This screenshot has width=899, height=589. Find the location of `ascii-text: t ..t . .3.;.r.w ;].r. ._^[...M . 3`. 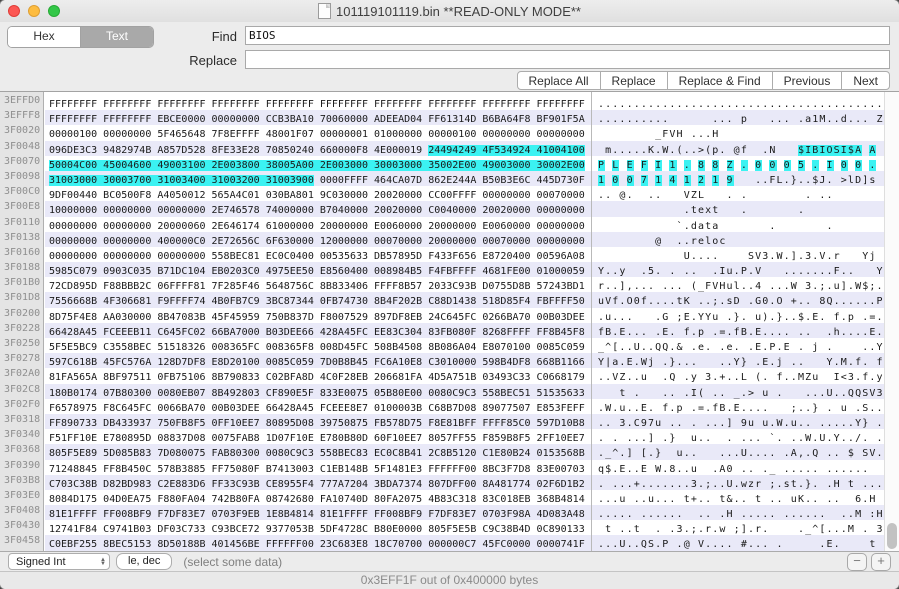

ascii-text: t ..t . .3.;.r.w ;].r. ._^[...M . 3 is located at coordinates (738, 527).